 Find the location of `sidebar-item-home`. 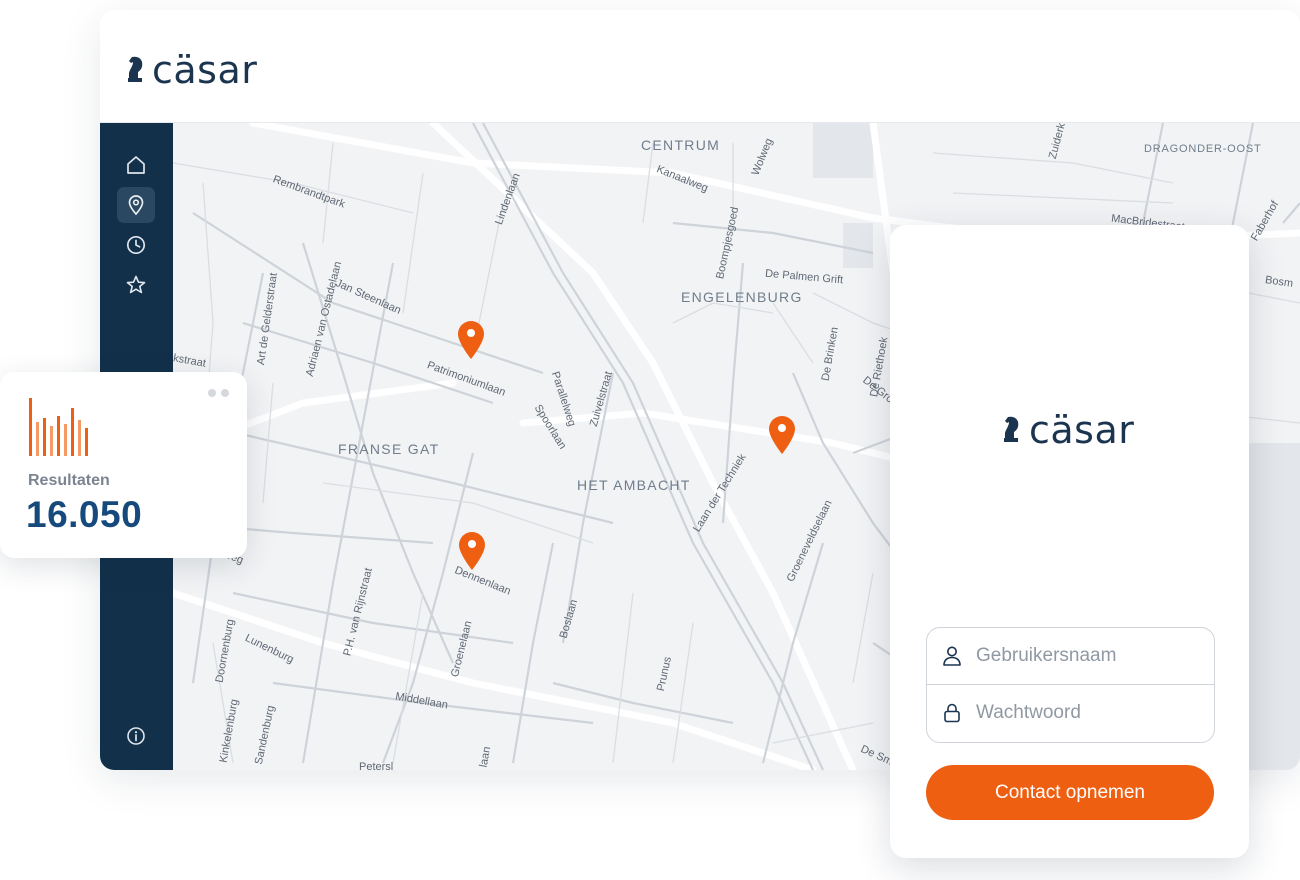

sidebar-item-home is located at coordinates (136, 165).